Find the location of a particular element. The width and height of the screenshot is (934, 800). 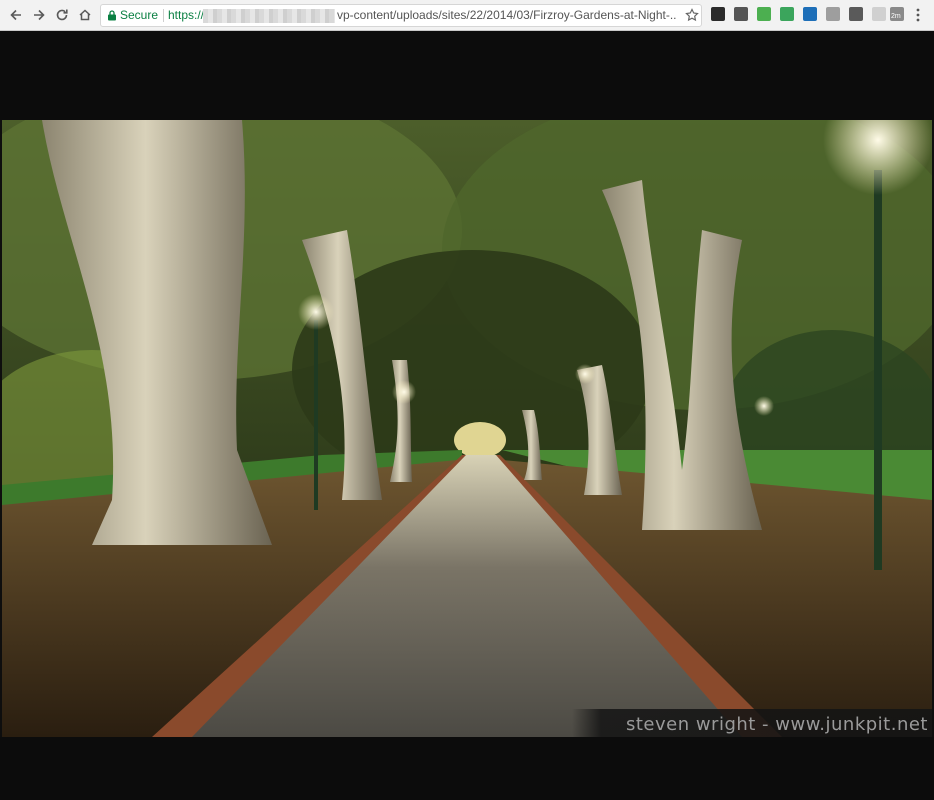

back-button is located at coordinates (16, 15).